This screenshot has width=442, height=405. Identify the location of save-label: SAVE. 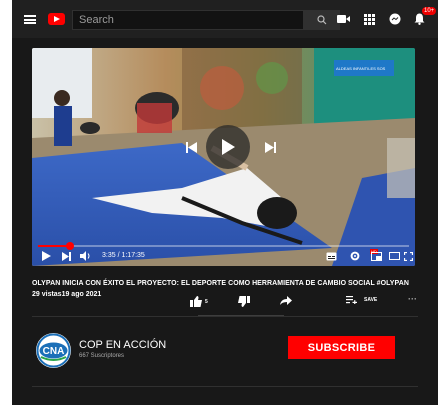
(371, 300).